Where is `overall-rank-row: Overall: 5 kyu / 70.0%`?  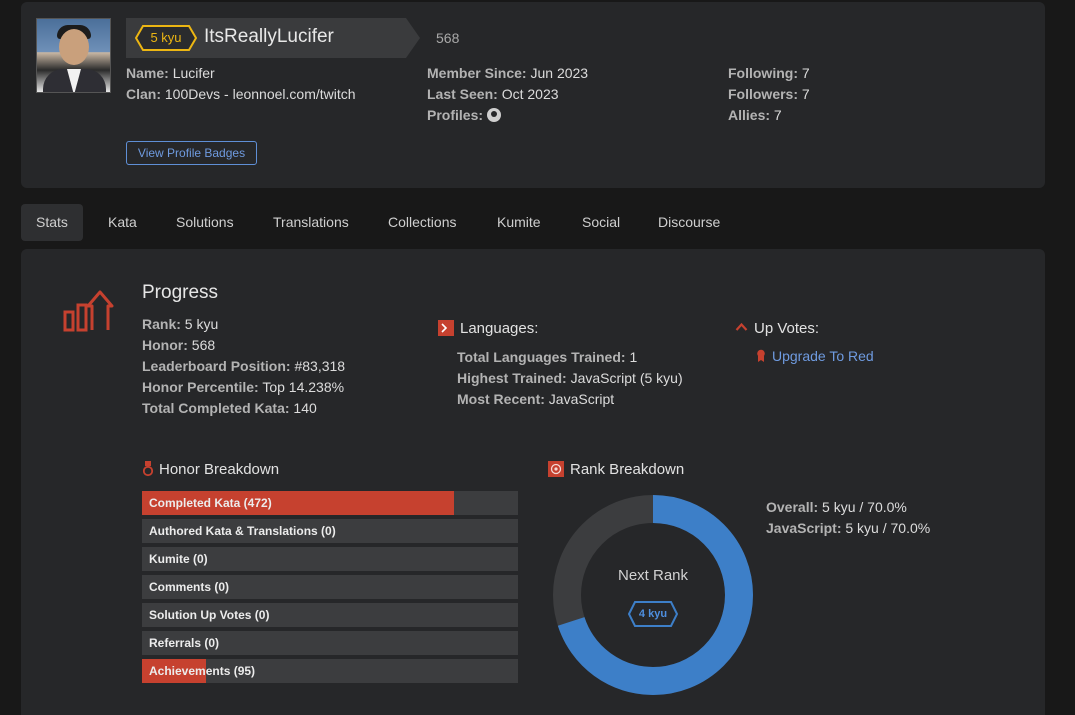
overall-rank-row: Overall: 5 kyu / 70.0% is located at coordinates (836, 507).